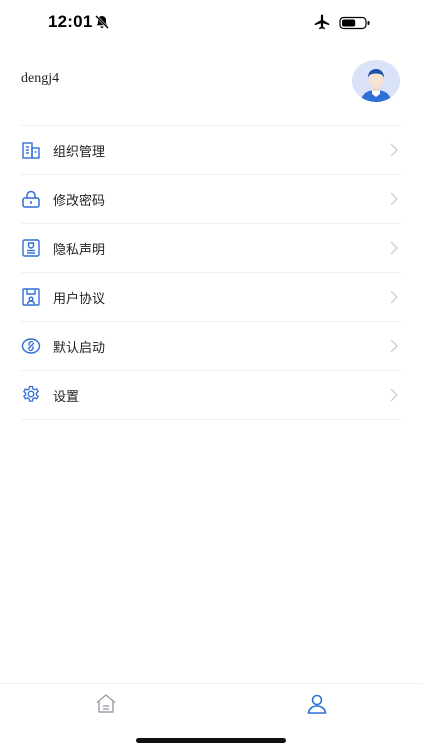  I want to click on status-bar: 12:01, so click(211, 23).